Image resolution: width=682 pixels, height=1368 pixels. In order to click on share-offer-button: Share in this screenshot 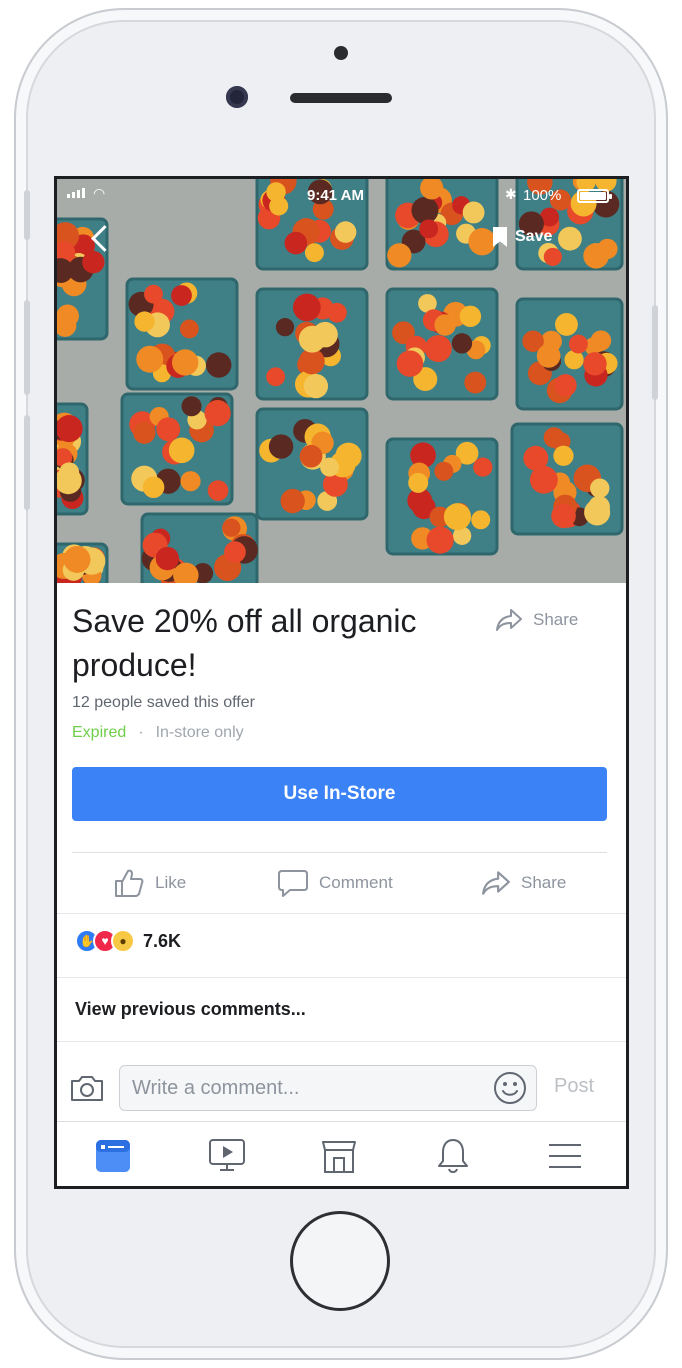, I will do `click(536, 620)`.